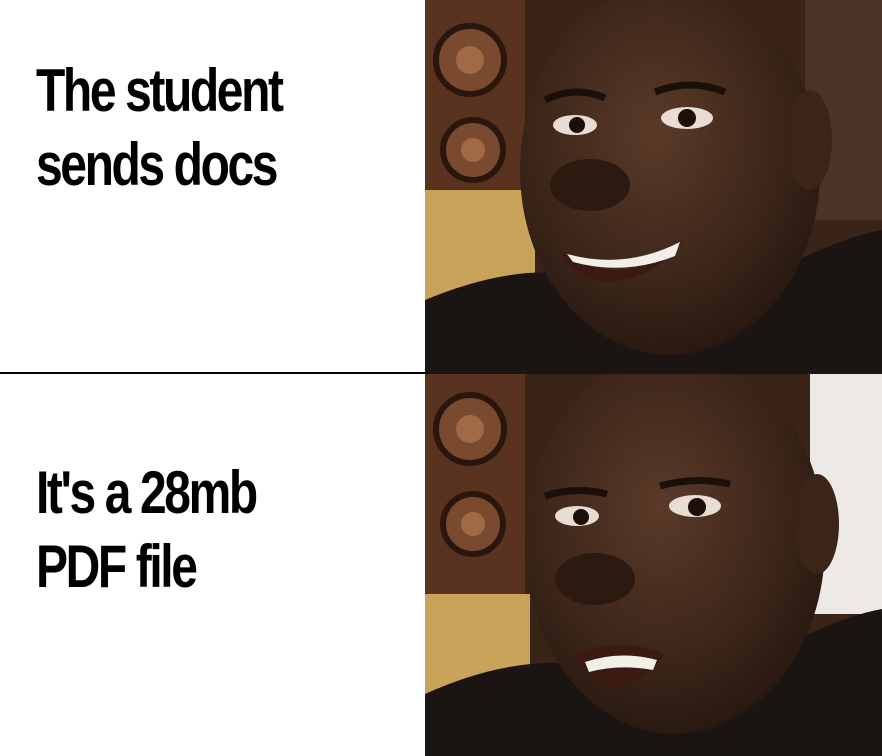 The image size is (882, 756). What do you see at coordinates (117, 566) in the screenshot?
I see `caption-bottom-line-2: PDF file` at bounding box center [117, 566].